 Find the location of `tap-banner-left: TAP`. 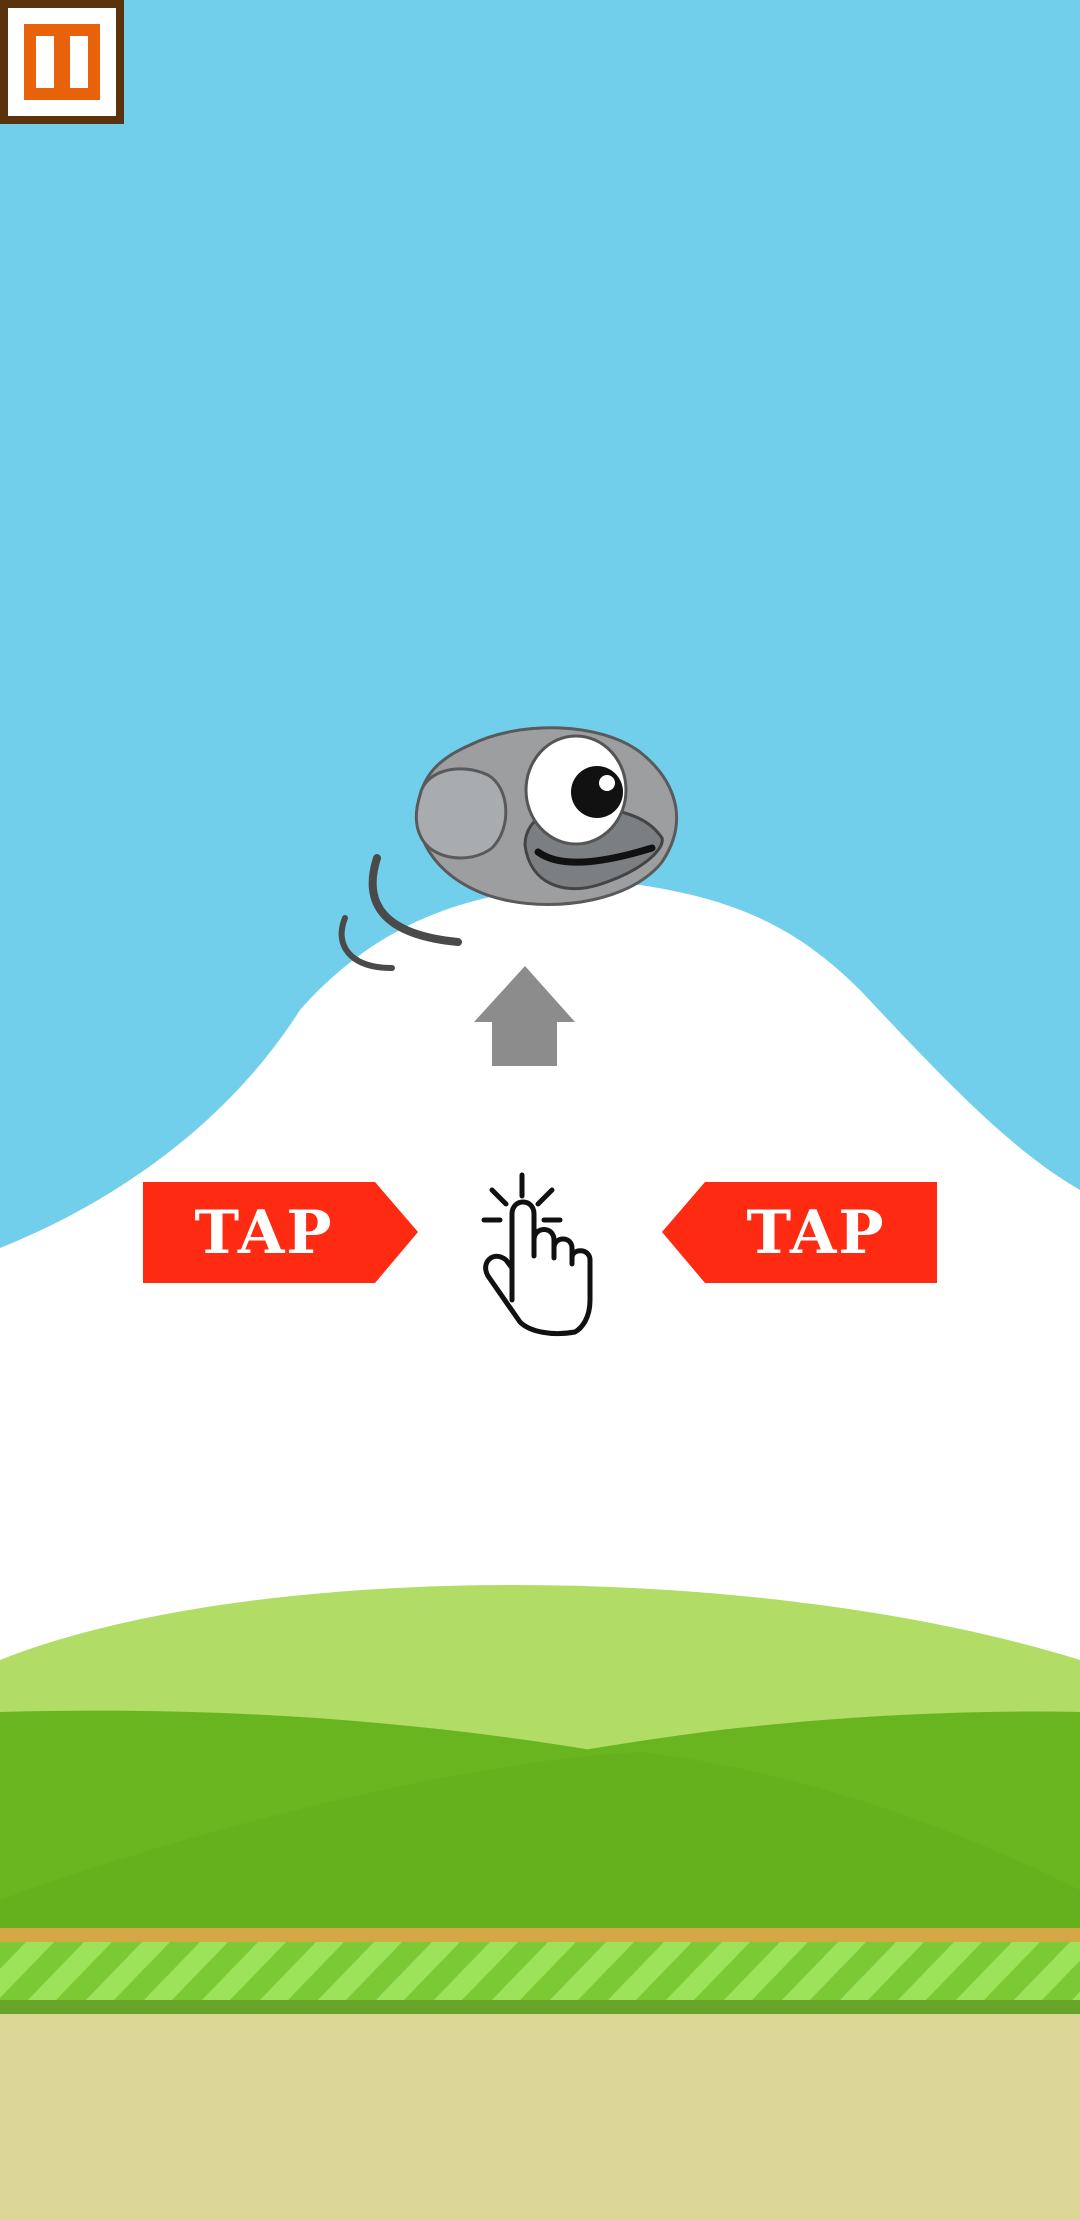

tap-banner-left: TAP is located at coordinates (280, 1232).